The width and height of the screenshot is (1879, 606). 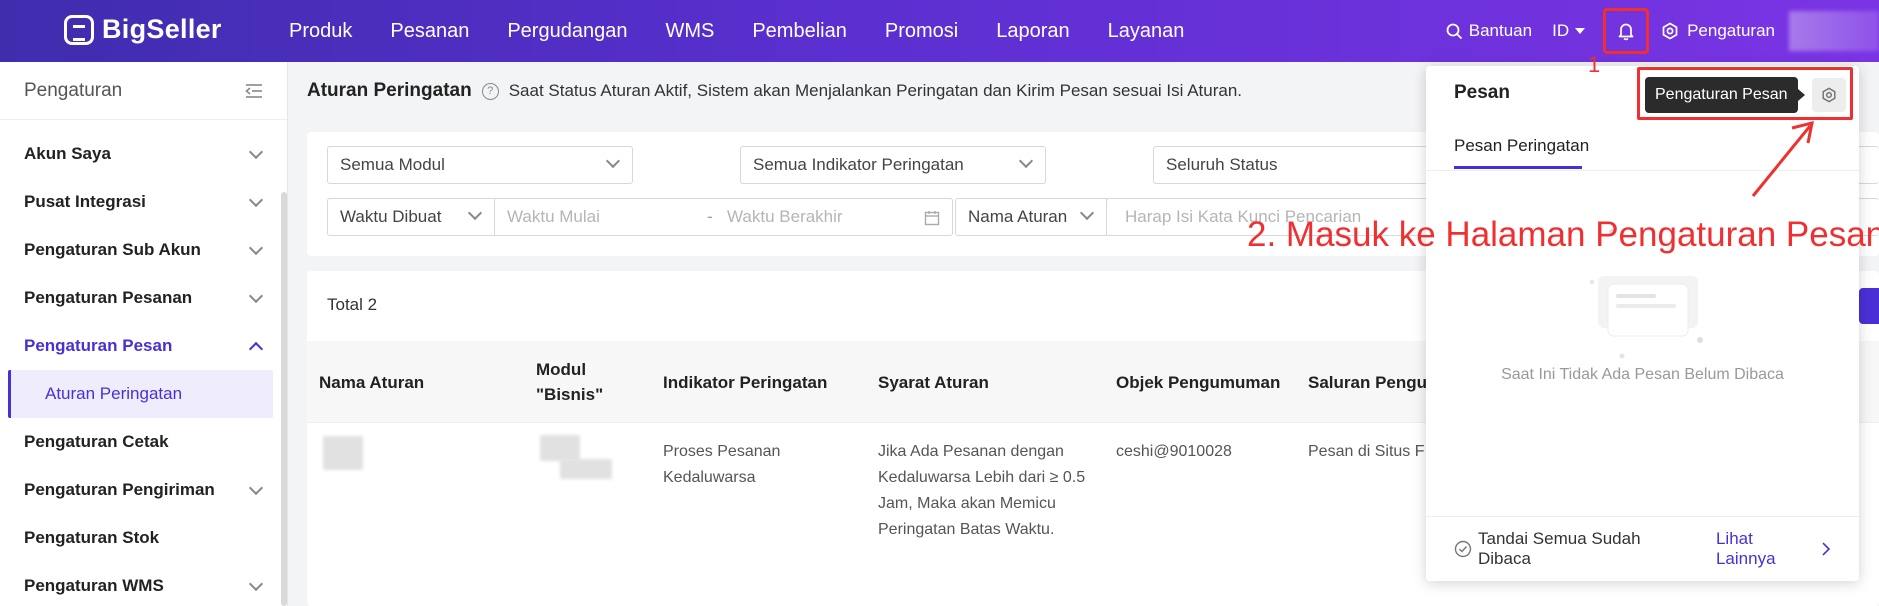 What do you see at coordinates (1559, 548) in the screenshot?
I see `mark-all-read-label: Tandai Semua Sudah Dibaca` at bounding box center [1559, 548].